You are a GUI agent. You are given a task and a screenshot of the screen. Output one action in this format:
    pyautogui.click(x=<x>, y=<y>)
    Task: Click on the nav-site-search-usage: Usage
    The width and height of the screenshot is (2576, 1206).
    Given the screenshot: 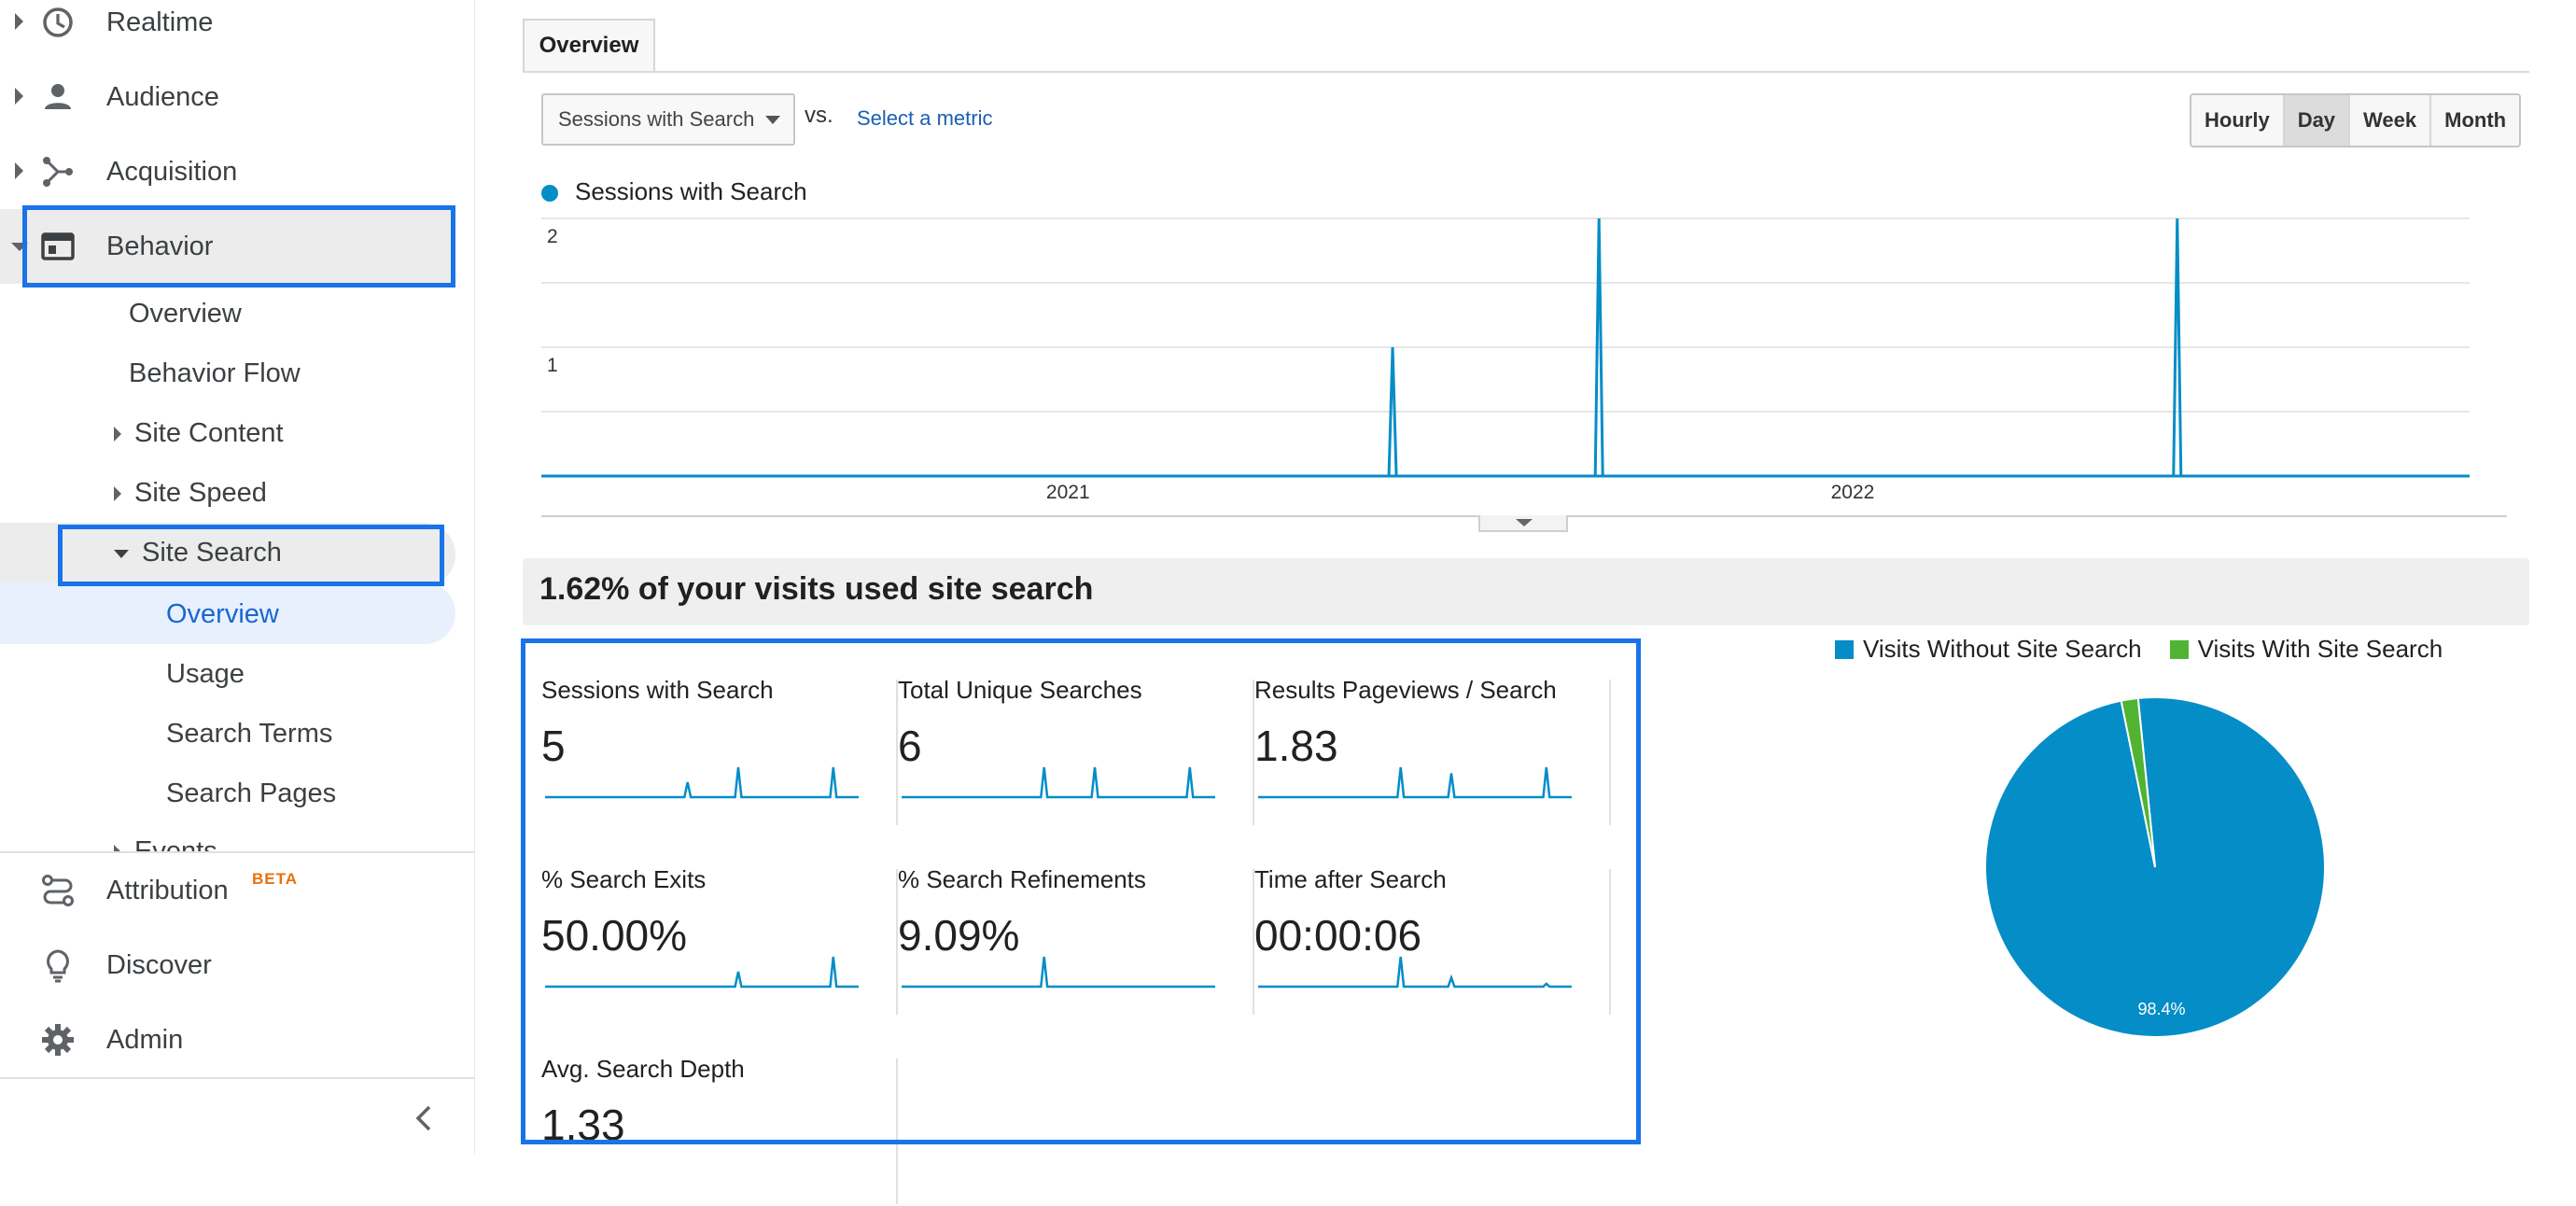 What is the action you would take?
    pyautogui.click(x=205, y=674)
    